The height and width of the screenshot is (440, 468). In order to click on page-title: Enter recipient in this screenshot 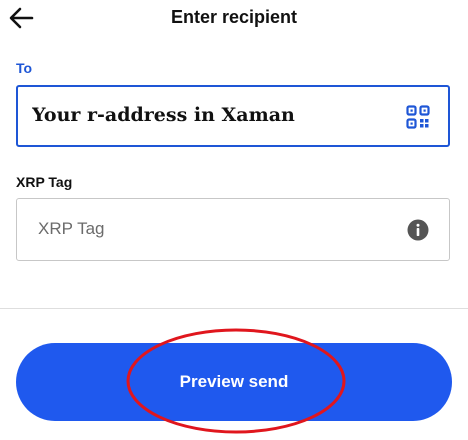, I will do `click(234, 17)`.